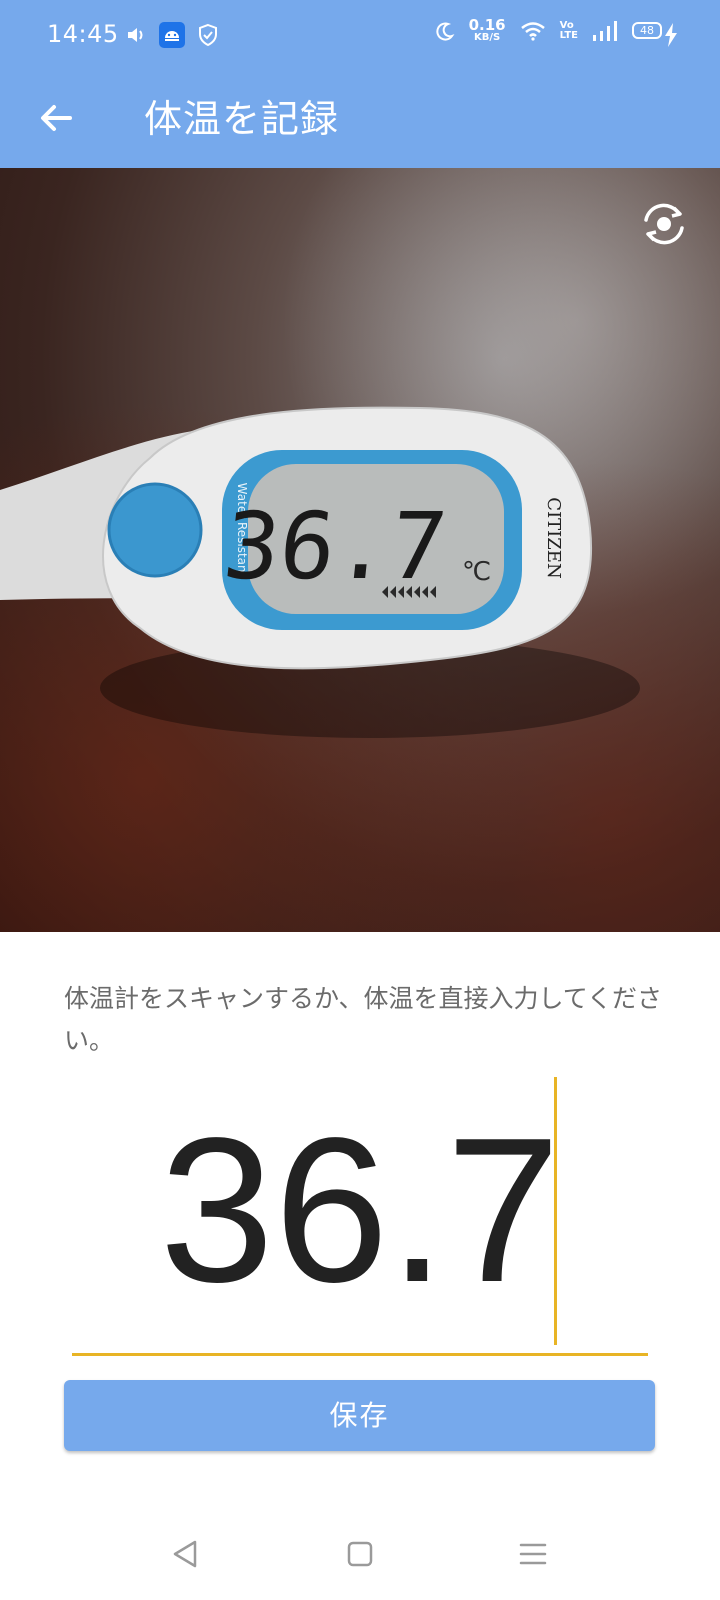 This screenshot has height=1600, width=720. Describe the element at coordinates (242, 119) in the screenshot. I see `page-title: 体温を記録` at that location.